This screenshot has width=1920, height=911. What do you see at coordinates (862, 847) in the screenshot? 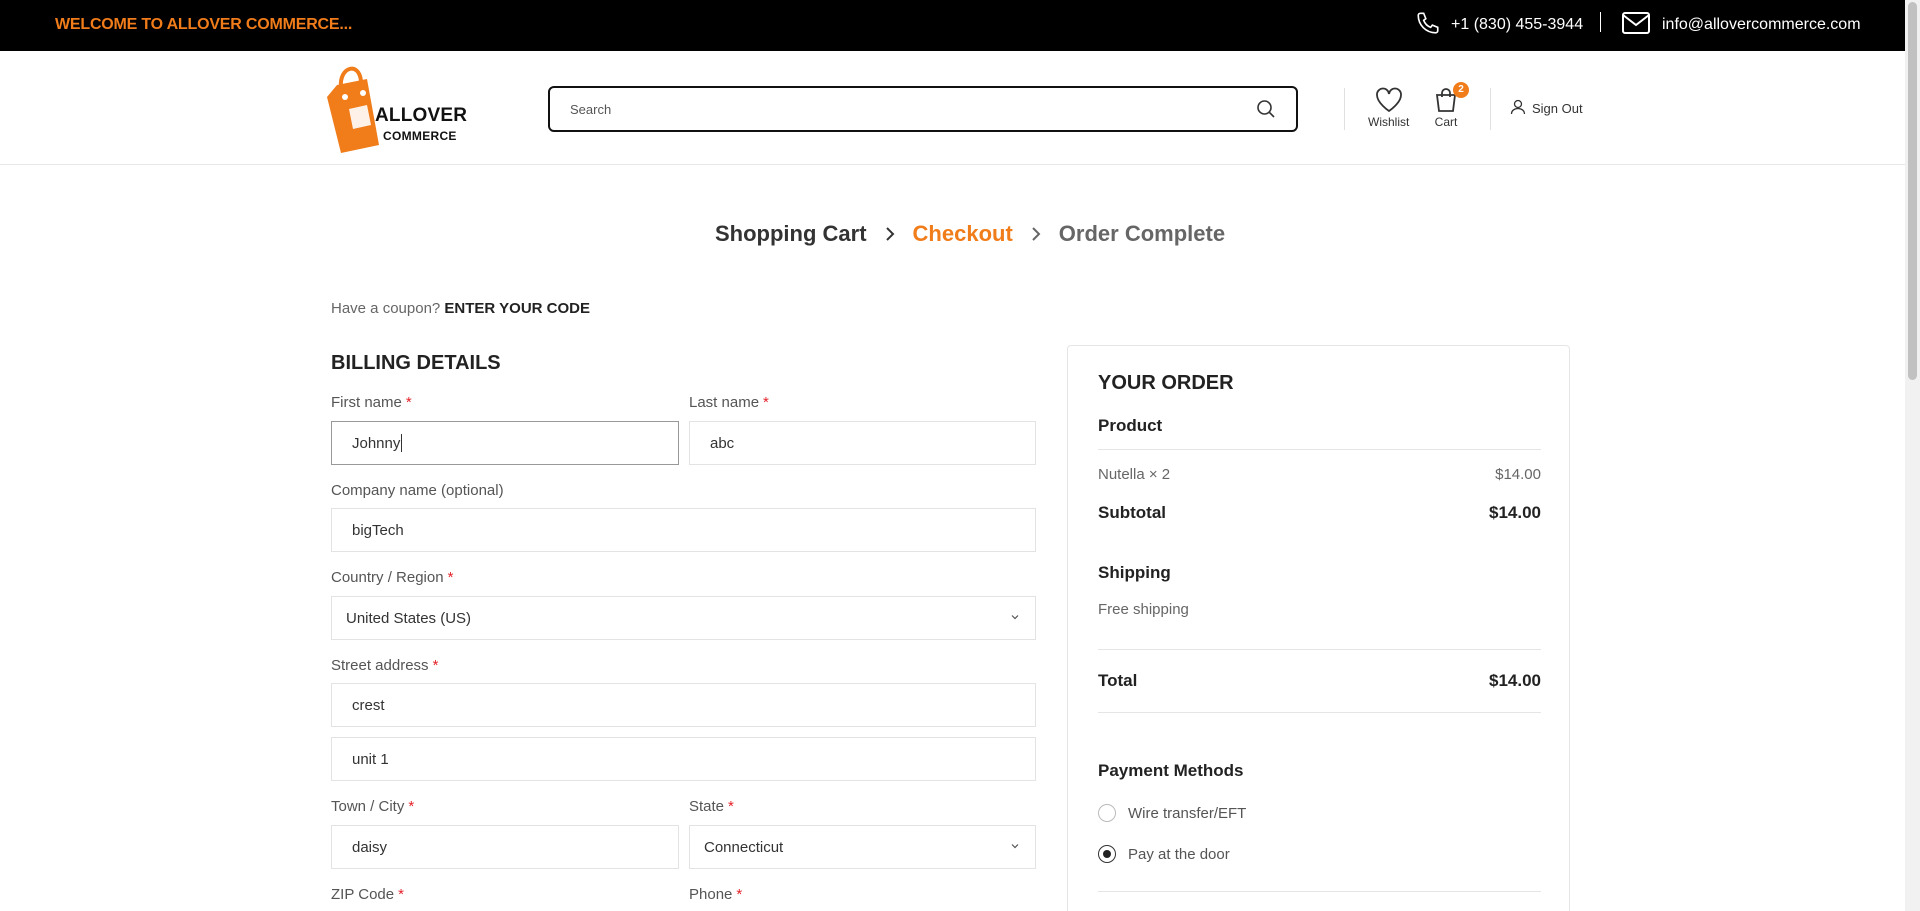
I see `state-select: Connecticut` at bounding box center [862, 847].